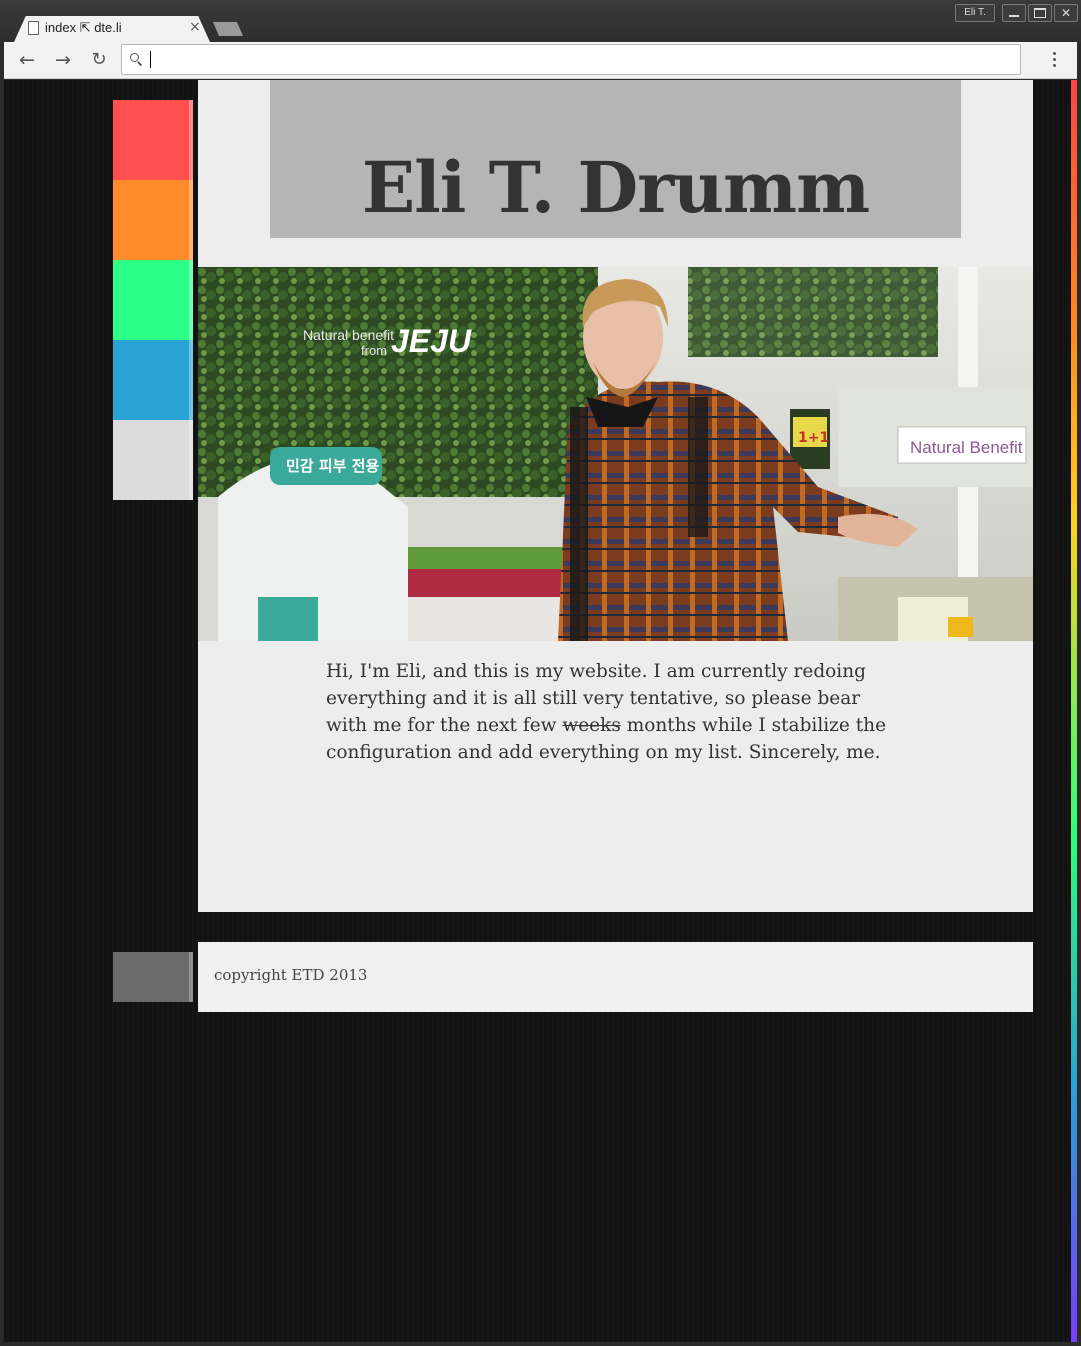  Describe the element at coordinates (153, 977) in the screenshot. I see `footer-swatch` at that location.